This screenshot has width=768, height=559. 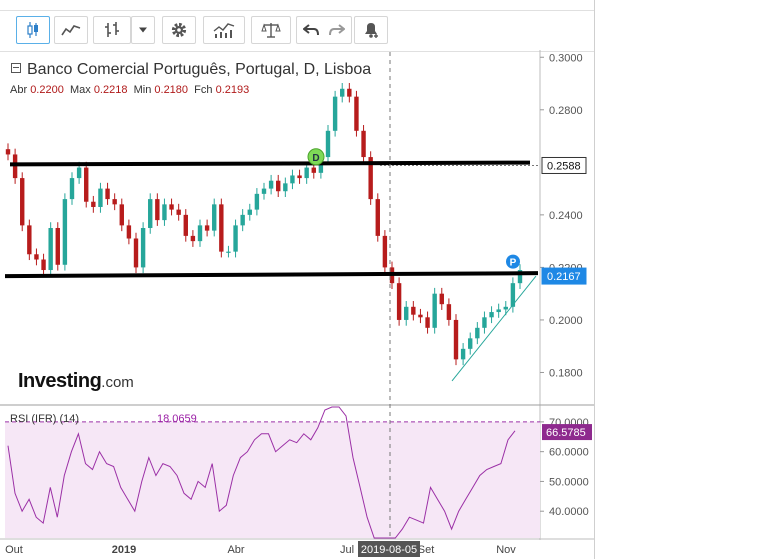 What do you see at coordinates (566, 216) in the screenshot?
I see `price-y-tick-label: 0.2400` at bounding box center [566, 216].